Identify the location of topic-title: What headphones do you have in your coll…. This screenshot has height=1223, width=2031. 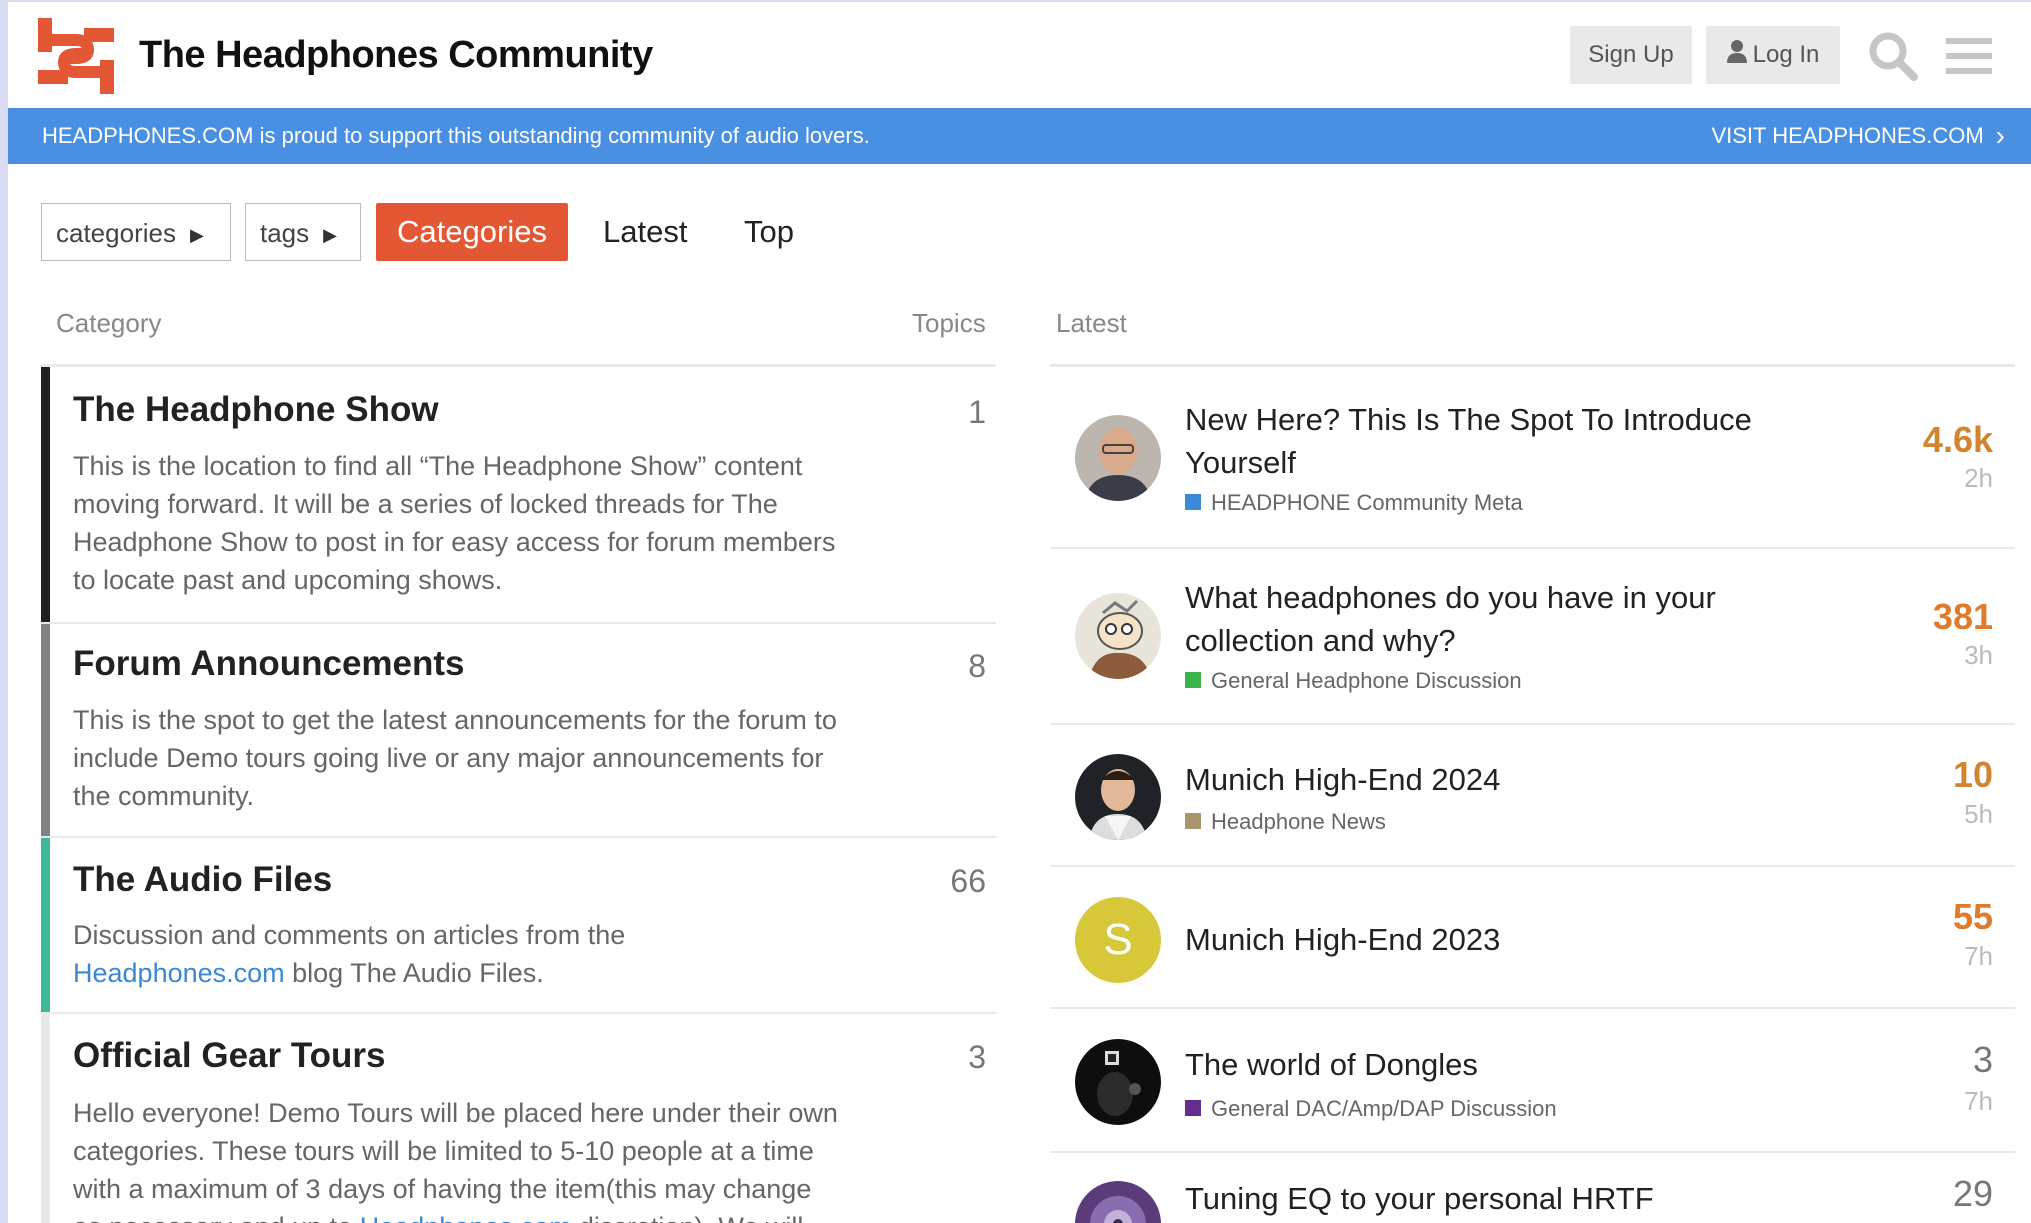
(1485, 619).